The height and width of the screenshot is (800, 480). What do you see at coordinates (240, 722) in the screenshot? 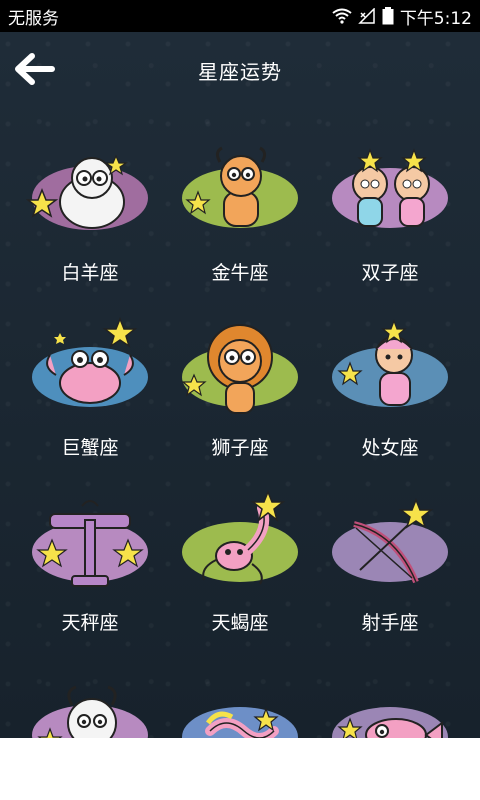
I see `aquarius-icon` at bounding box center [240, 722].